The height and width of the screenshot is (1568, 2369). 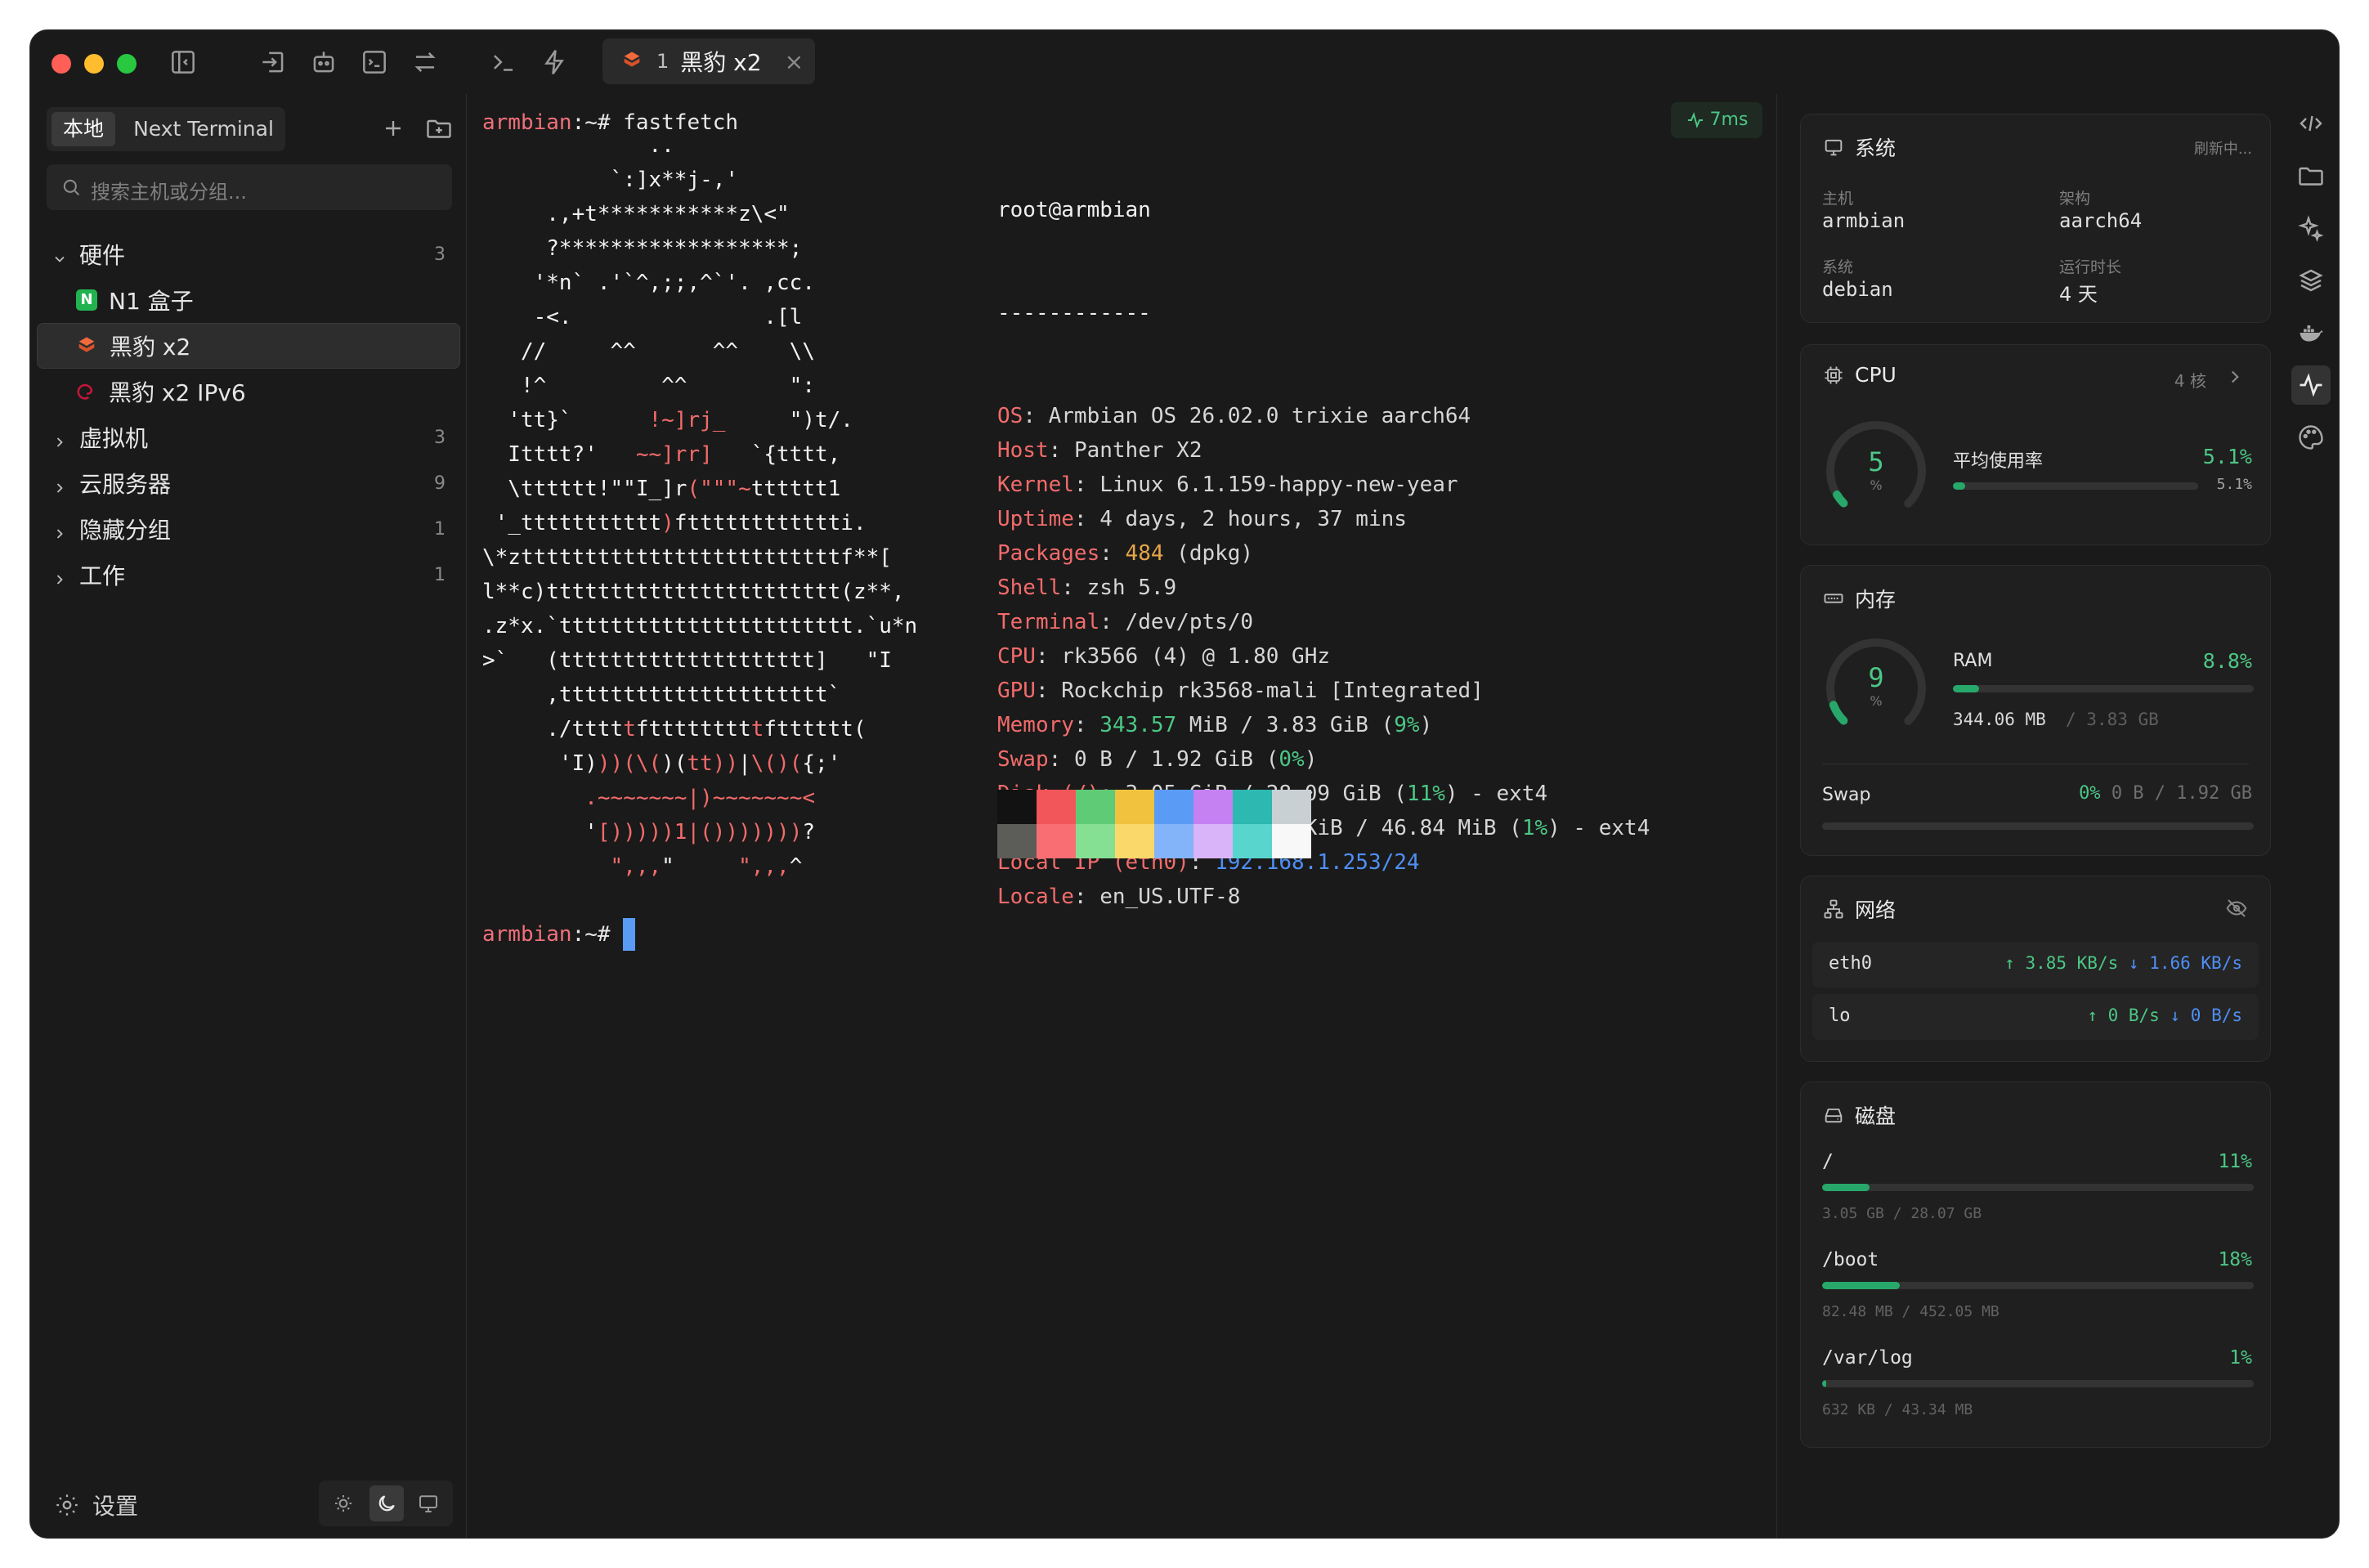 I want to click on moon-icon, so click(x=386, y=1503).